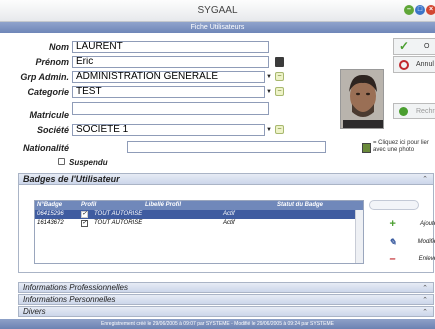  What do you see at coordinates (75, 287) in the screenshot?
I see `section-title: Informations Professionnelles` at bounding box center [75, 287].